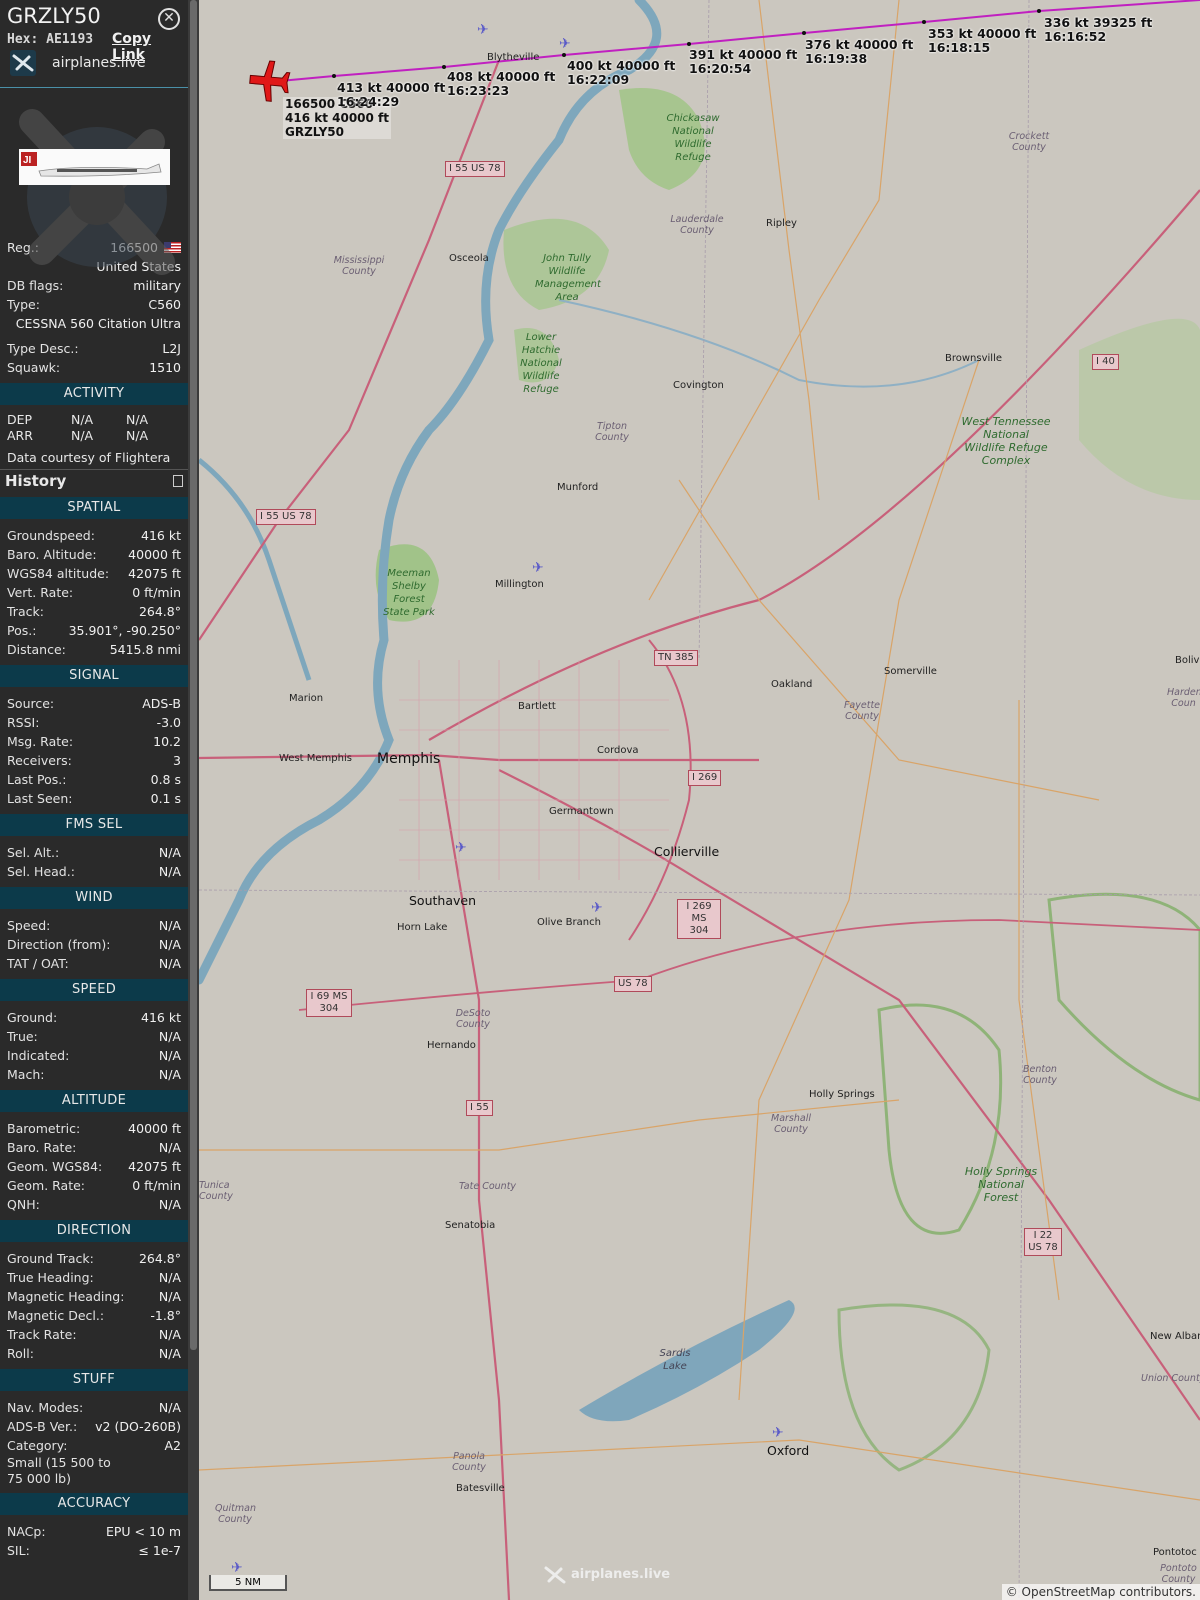 Image resolution: width=1200 pixels, height=1600 pixels. What do you see at coordinates (1175, 1552) in the screenshot?
I see `city-label: Pontotoc` at bounding box center [1175, 1552].